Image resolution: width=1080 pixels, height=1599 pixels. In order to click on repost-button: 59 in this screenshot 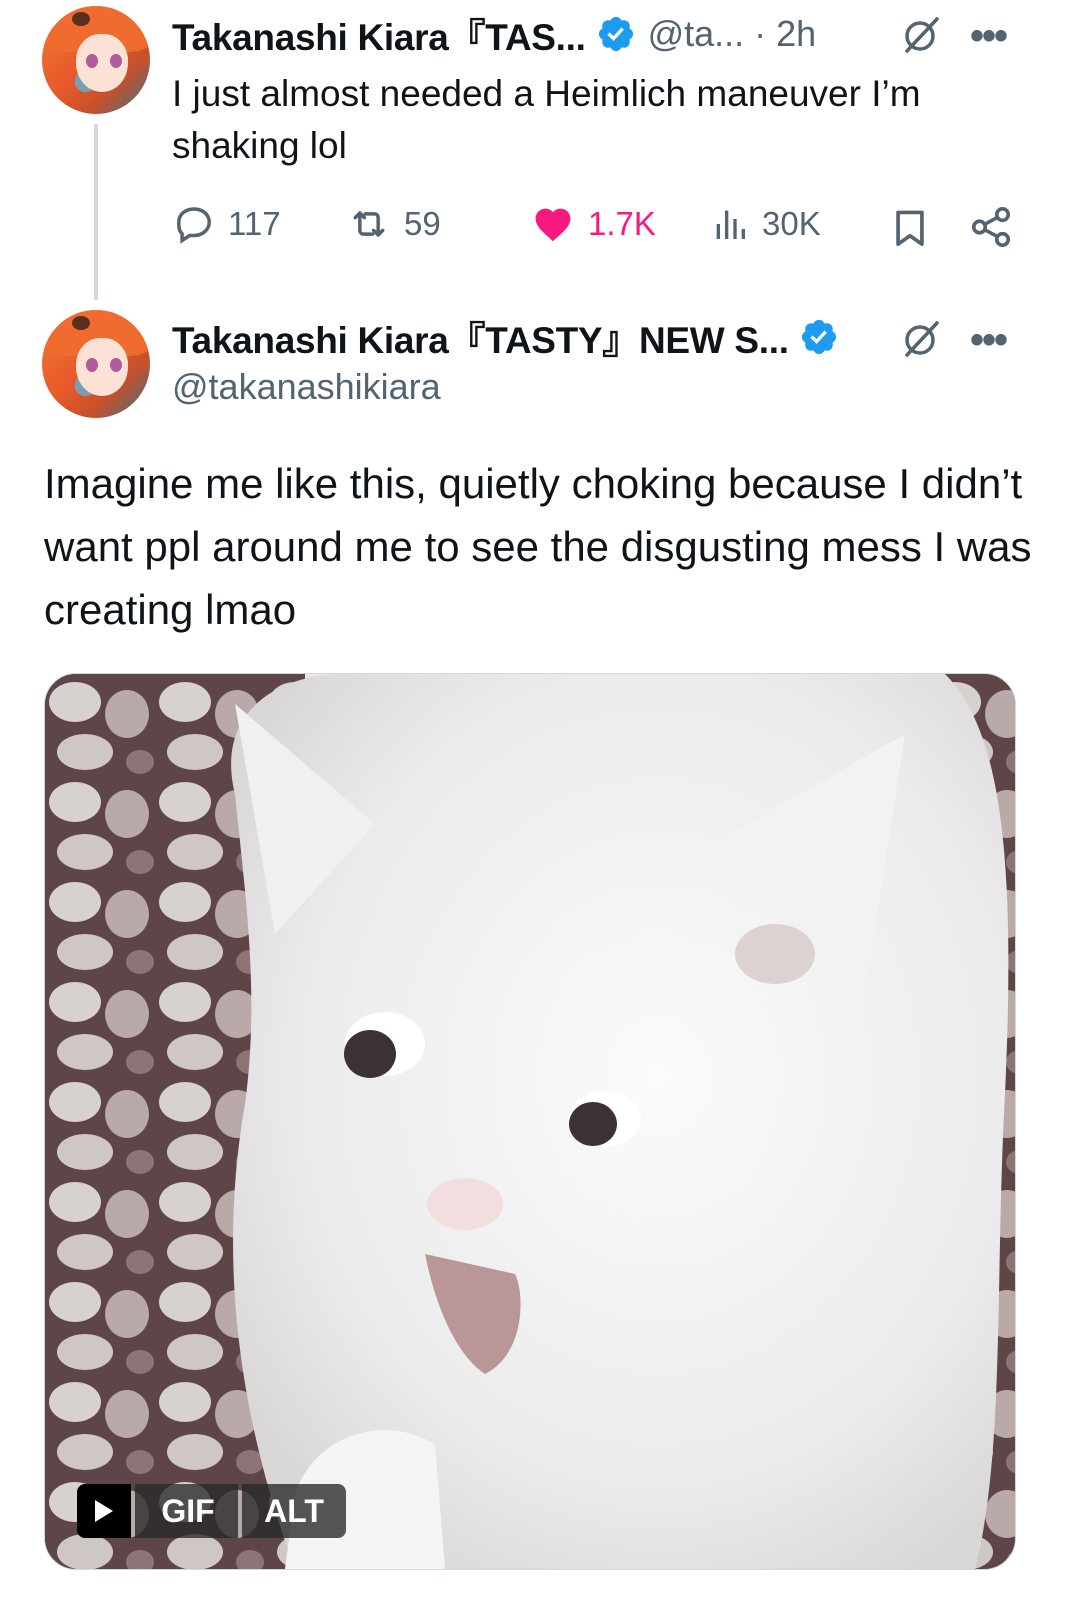, I will do `click(393, 224)`.